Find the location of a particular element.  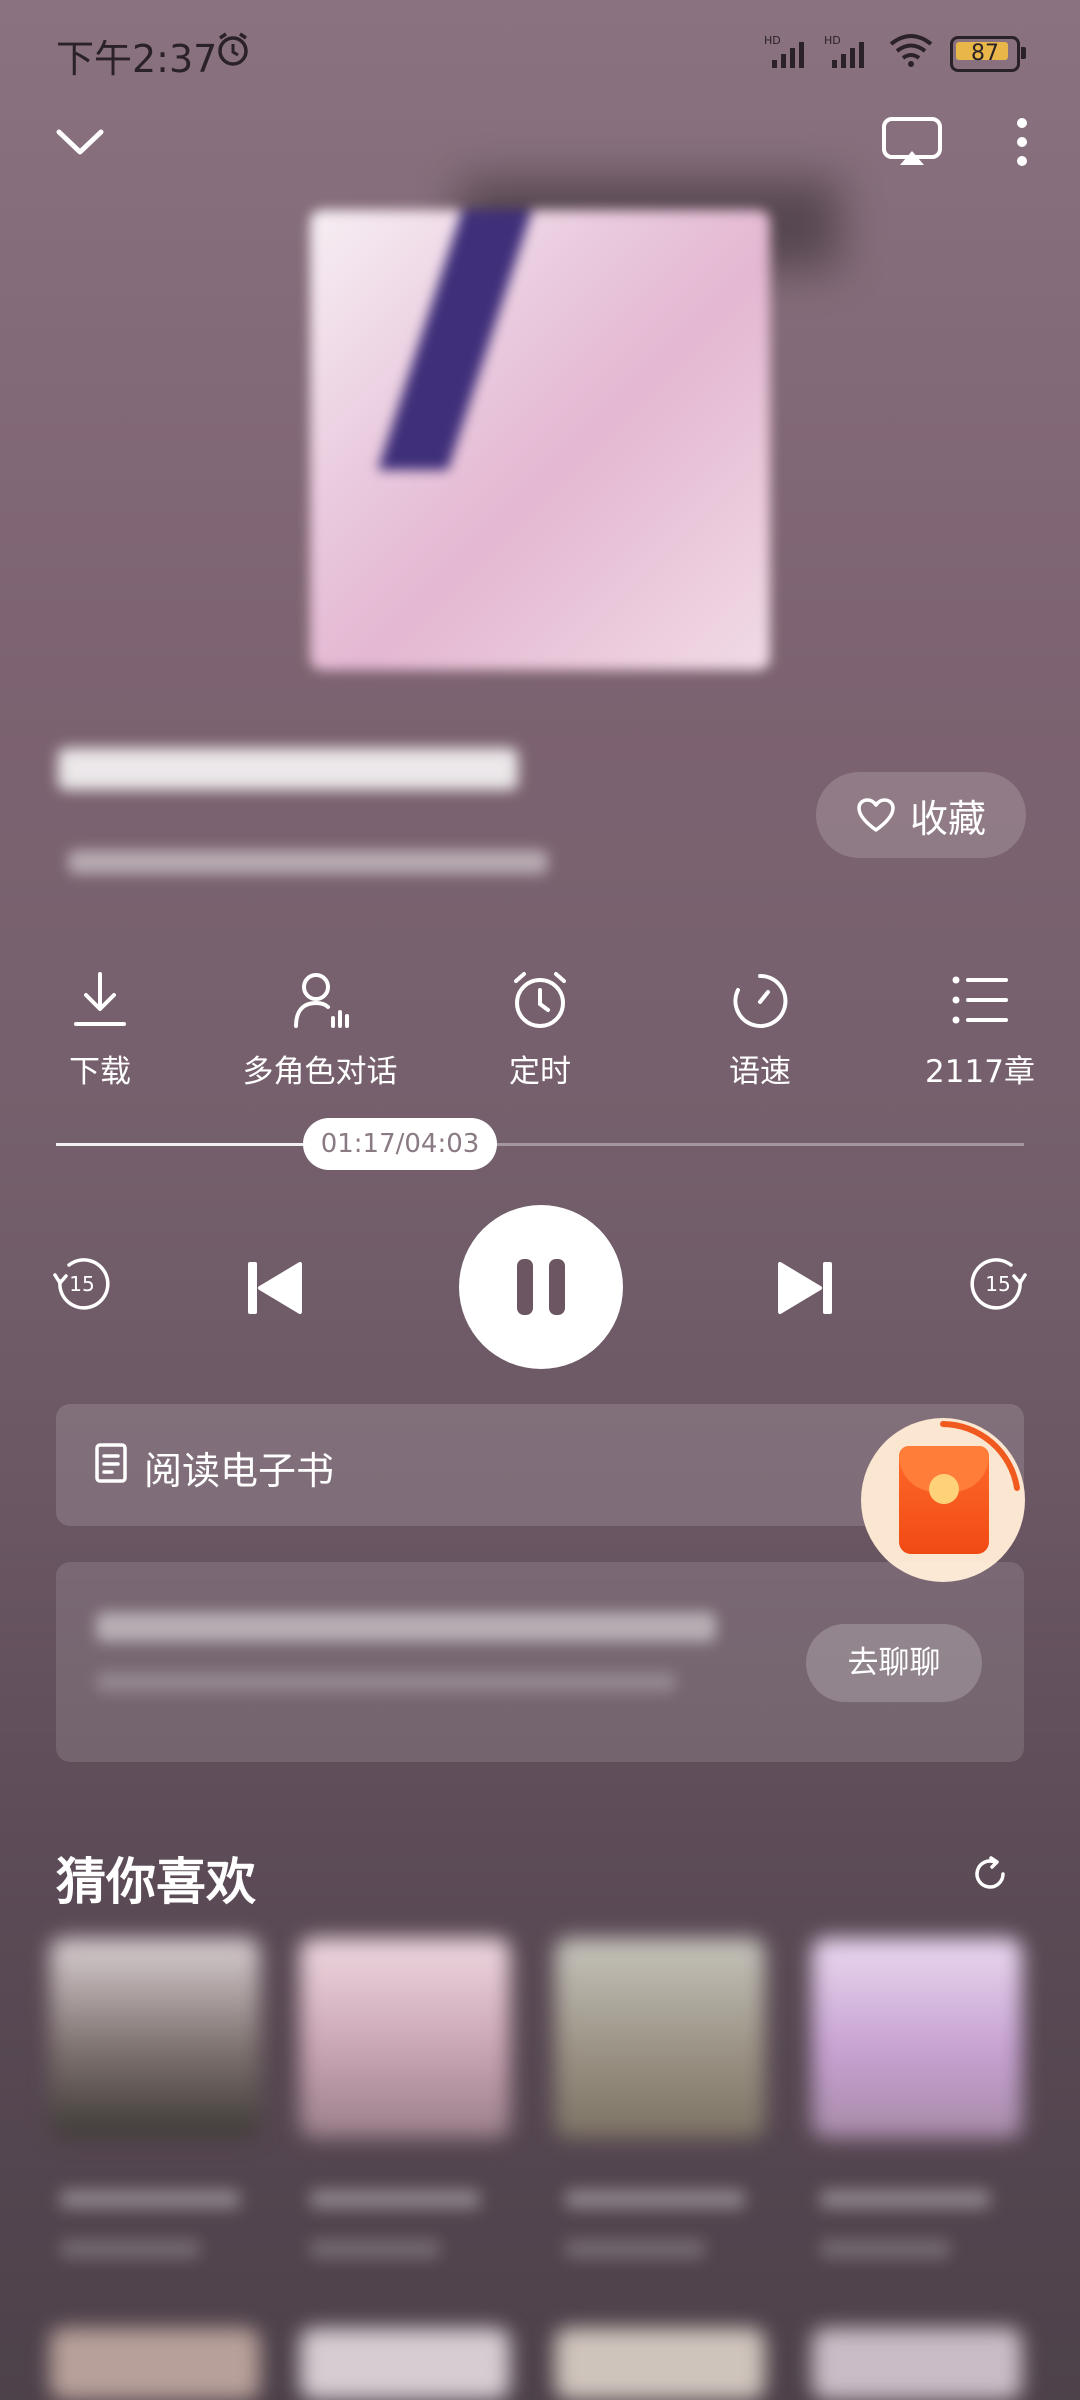

forward-seconds: 15 is located at coordinates (997, 1284).